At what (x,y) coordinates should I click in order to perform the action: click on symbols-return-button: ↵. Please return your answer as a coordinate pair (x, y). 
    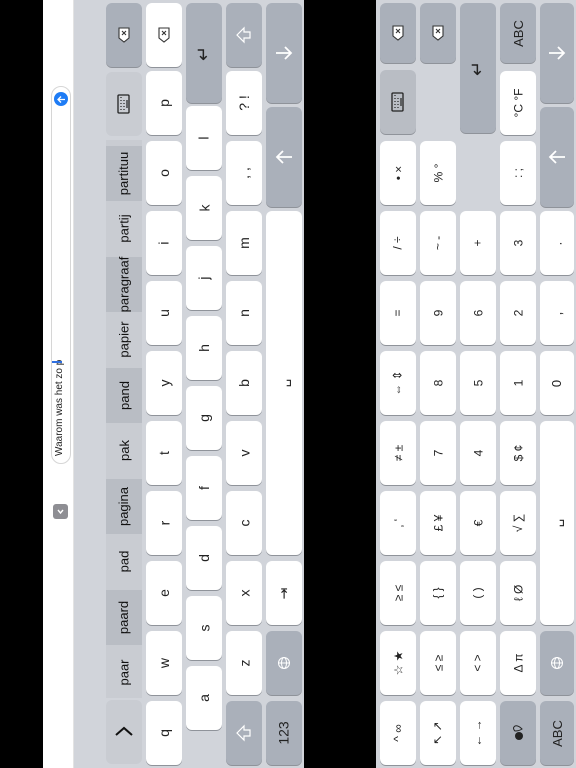
    Looking at the image, I should click on (478, 68).